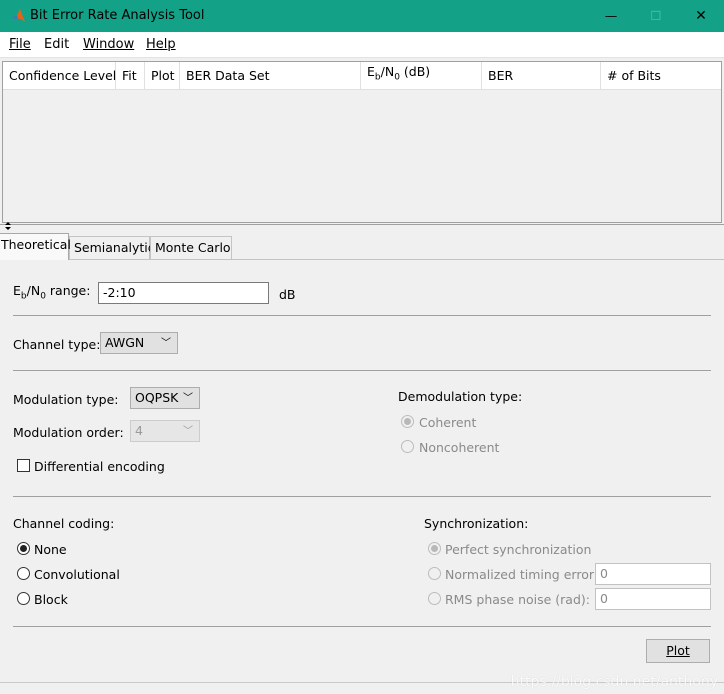 This screenshot has width=724, height=694. I want to click on coding-convolutional-label: Convolutional, so click(77, 574).